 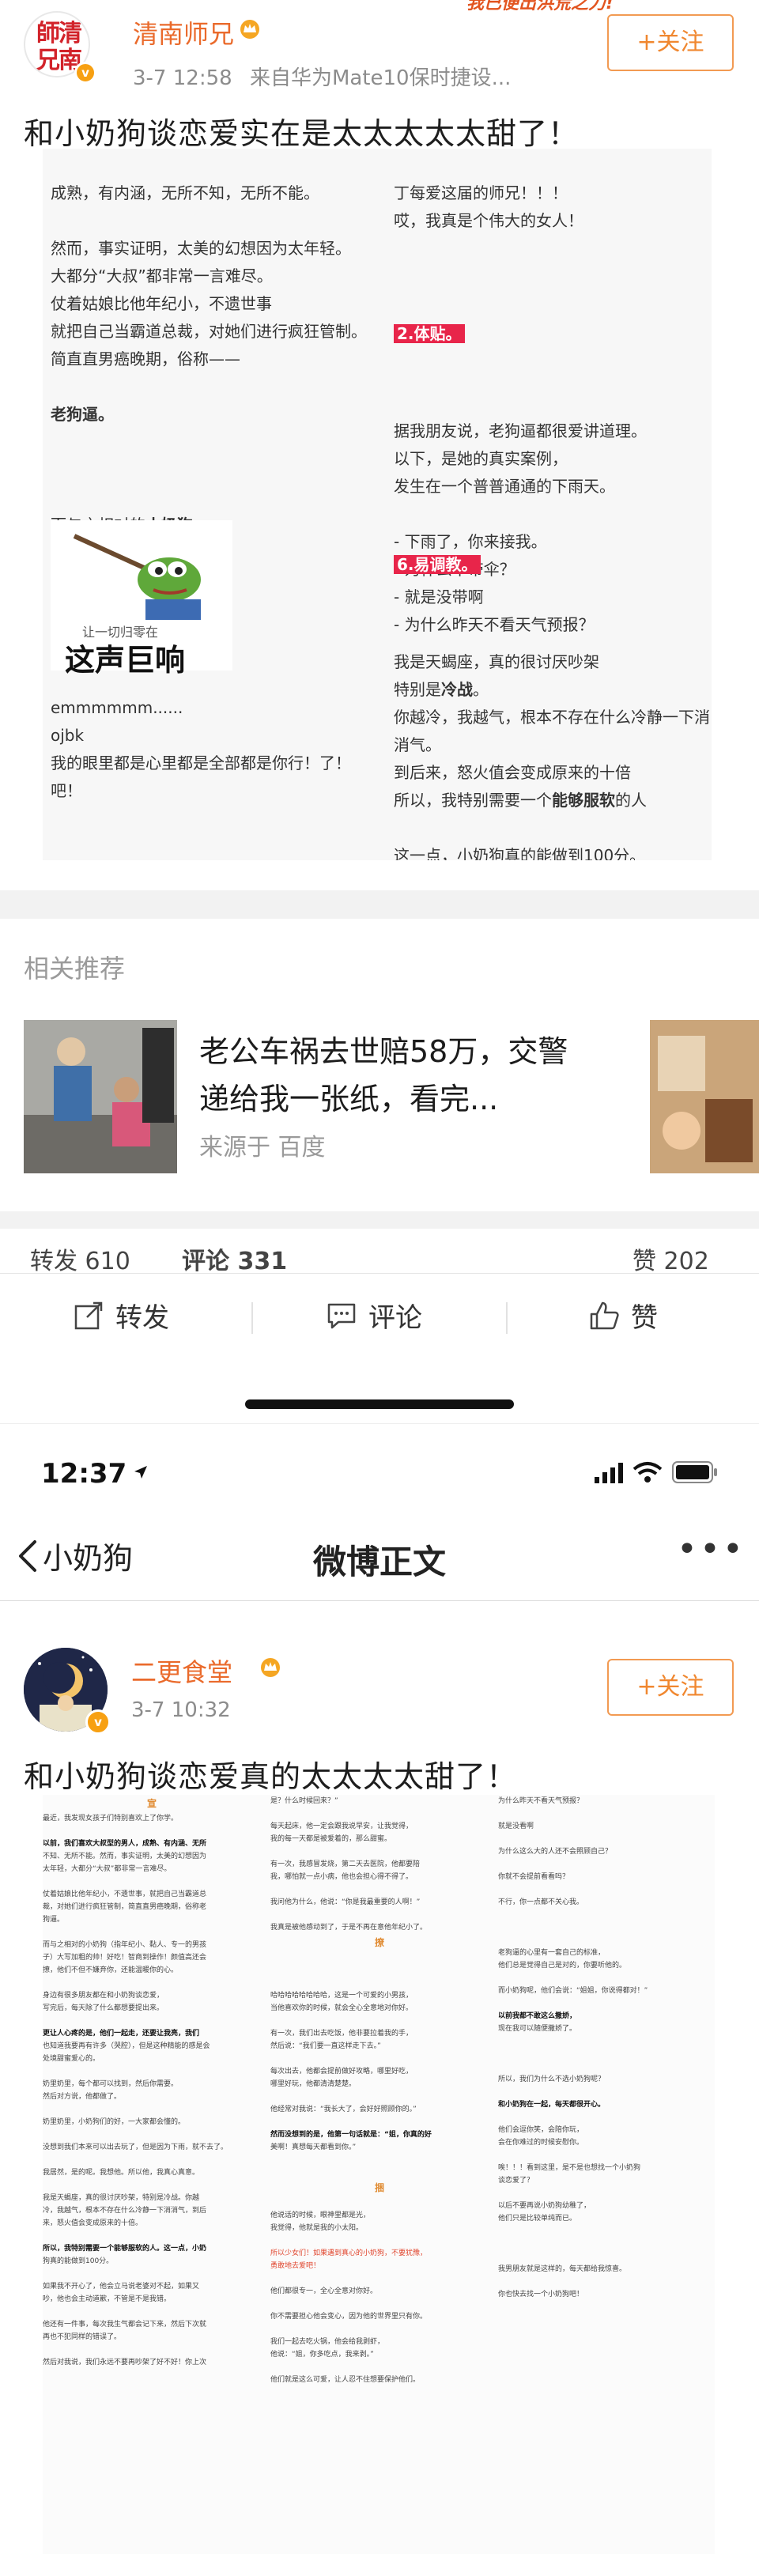 What do you see at coordinates (152, 1803) in the screenshot?
I see `column-heading: 宣` at bounding box center [152, 1803].